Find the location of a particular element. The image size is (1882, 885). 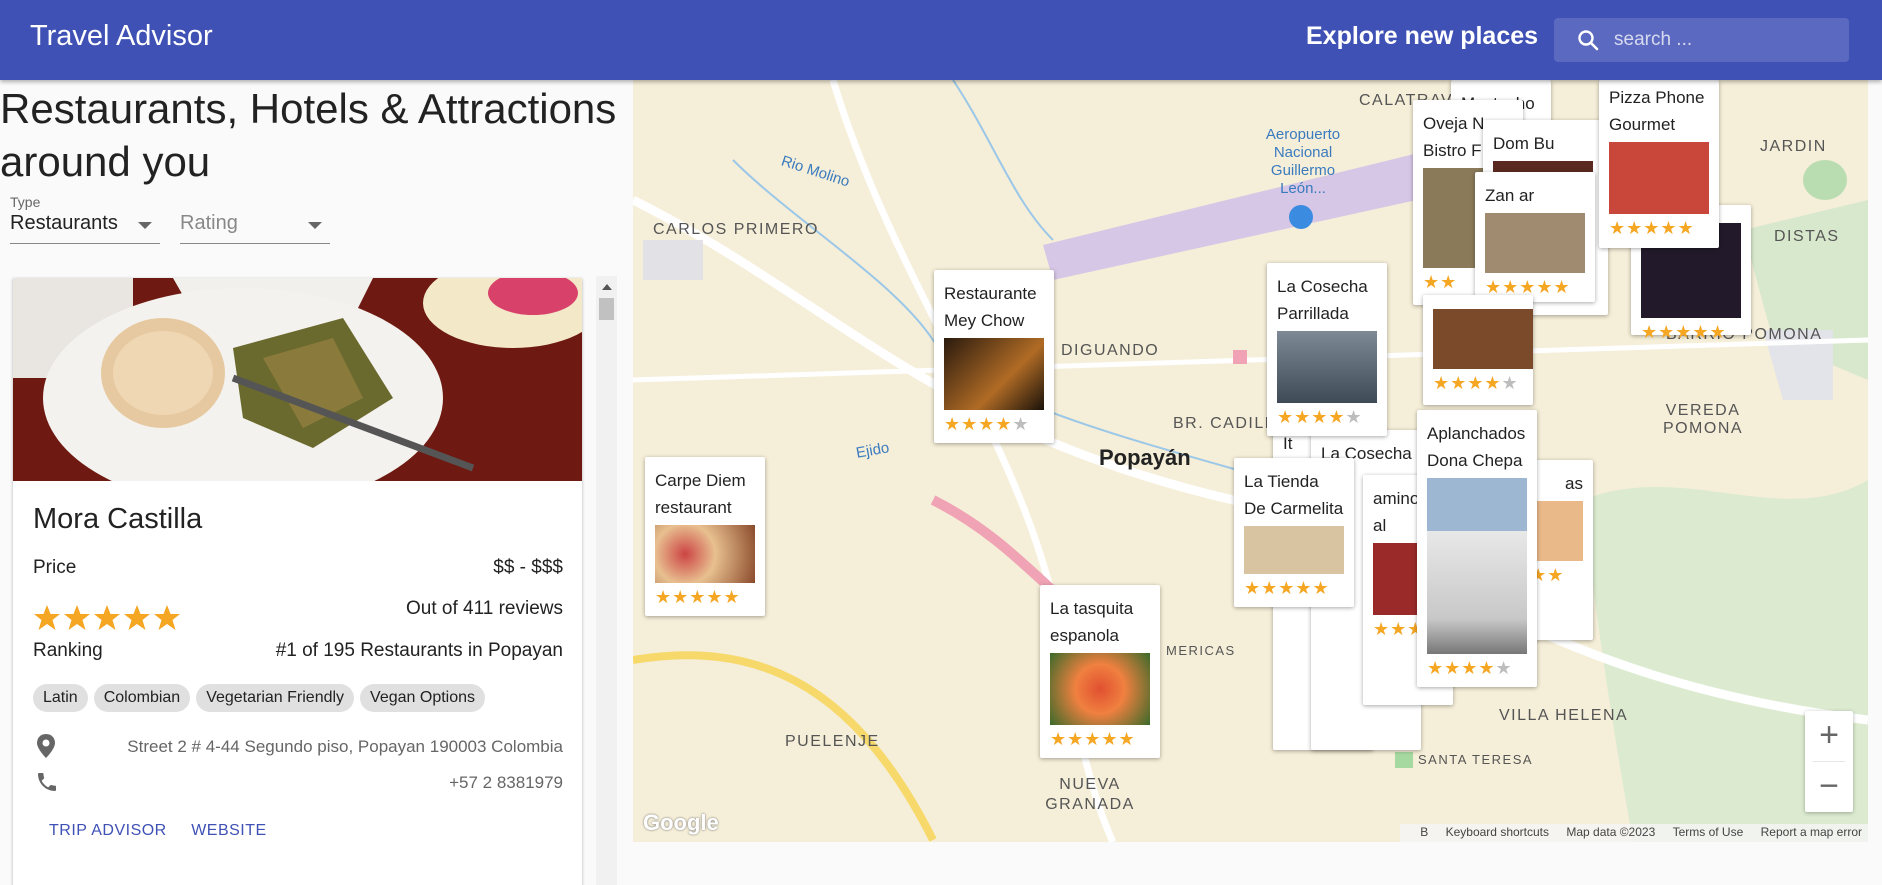

reviews-count: Out of 411 reviews is located at coordinates (484, 608).